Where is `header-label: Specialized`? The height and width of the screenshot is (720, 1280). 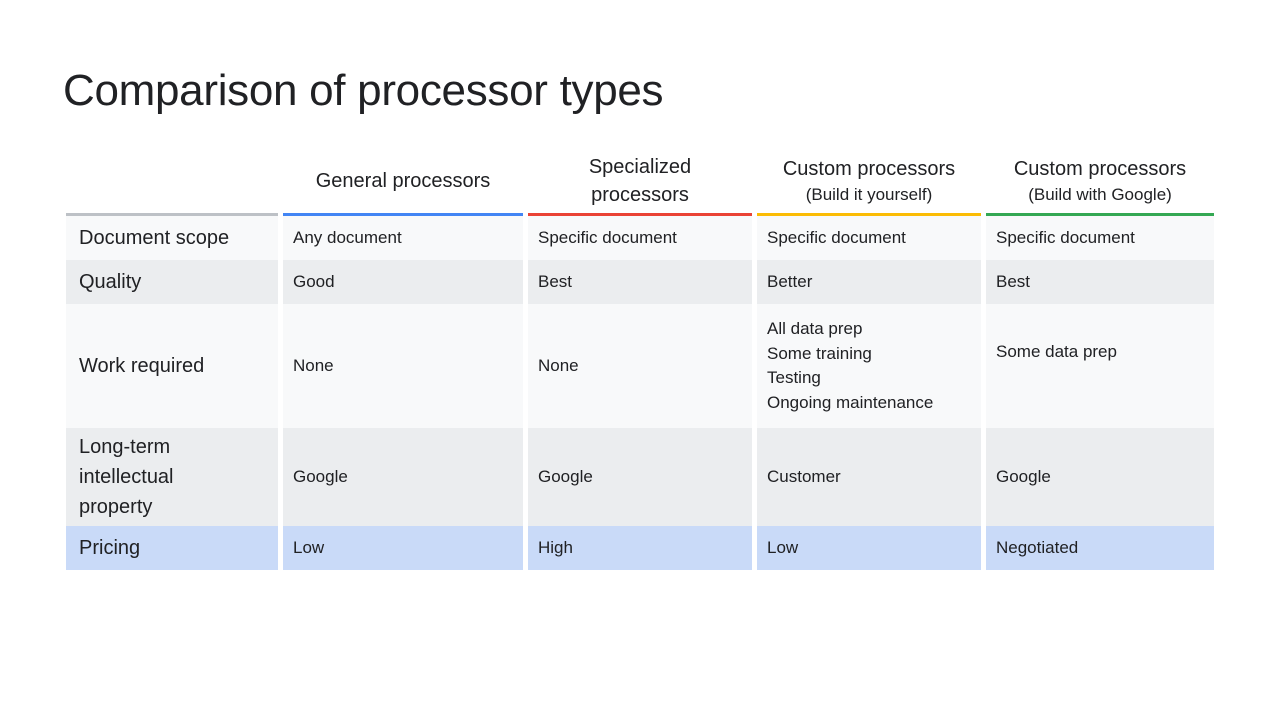 header-label: Specialized is located at coordinates (640, 166).